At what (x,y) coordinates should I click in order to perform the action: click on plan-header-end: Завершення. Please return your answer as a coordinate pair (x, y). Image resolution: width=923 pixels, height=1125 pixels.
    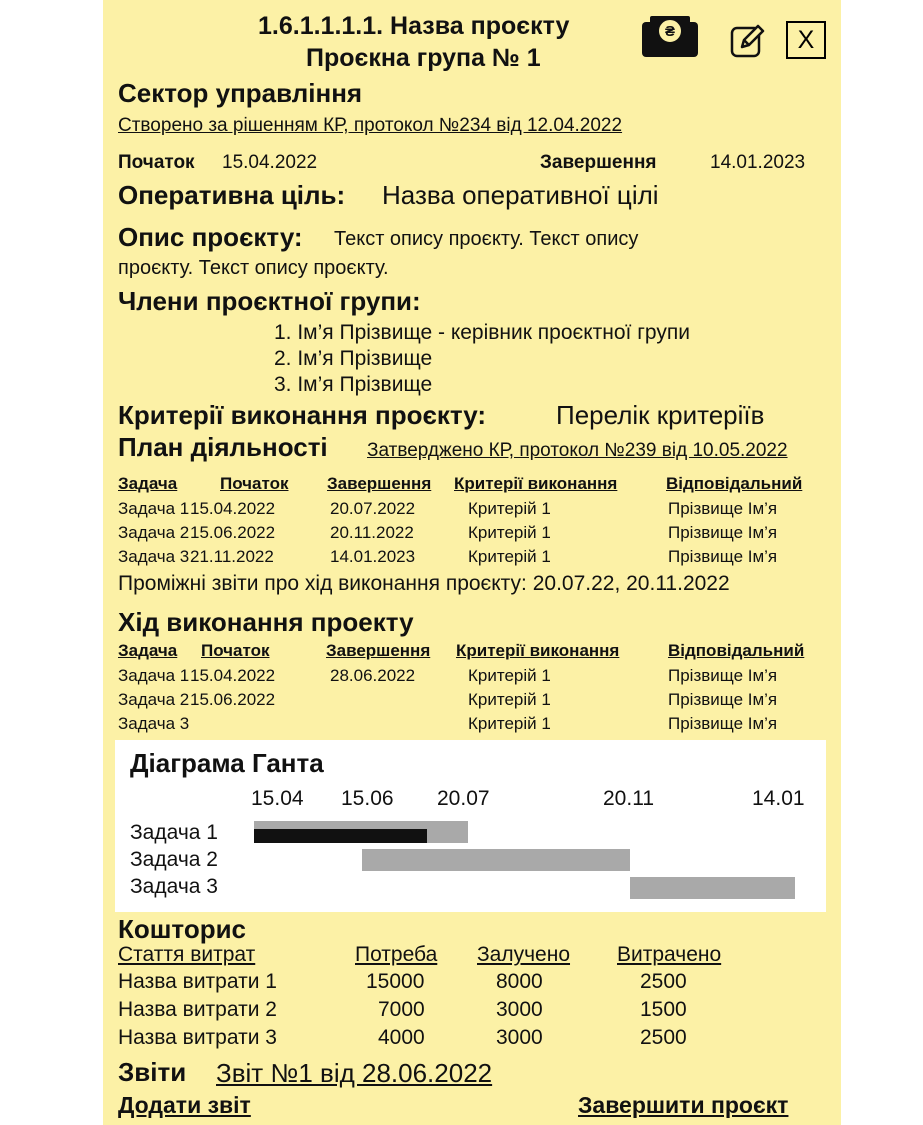
    Looking at the image, I should click on (379, 483).